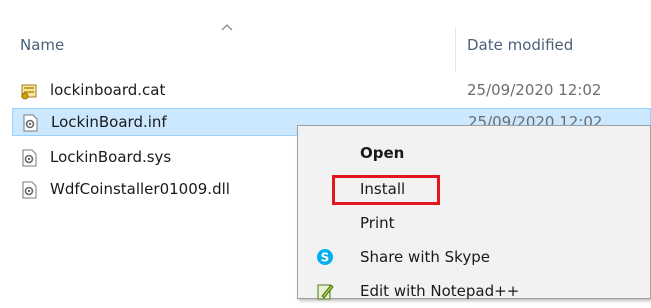  Describe the element at coordinates (111, 157) in the screenshot. I see `file-name: LockinBoard.sys` at that location.